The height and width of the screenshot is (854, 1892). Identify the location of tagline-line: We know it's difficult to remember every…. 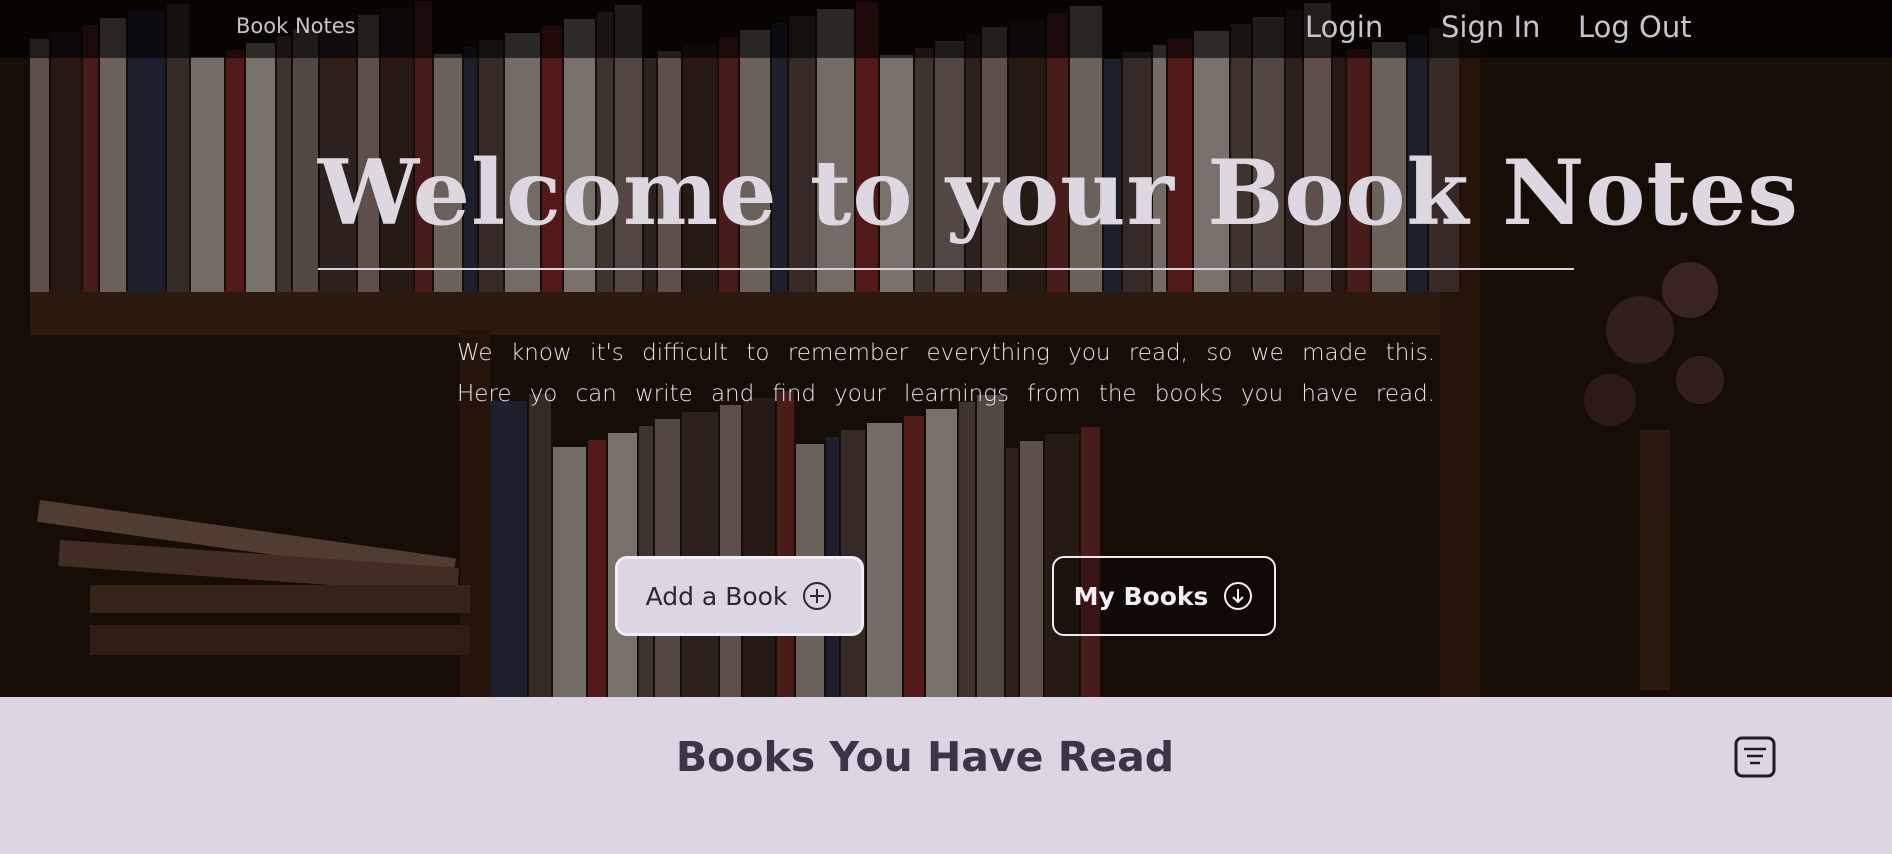
(946, 353).